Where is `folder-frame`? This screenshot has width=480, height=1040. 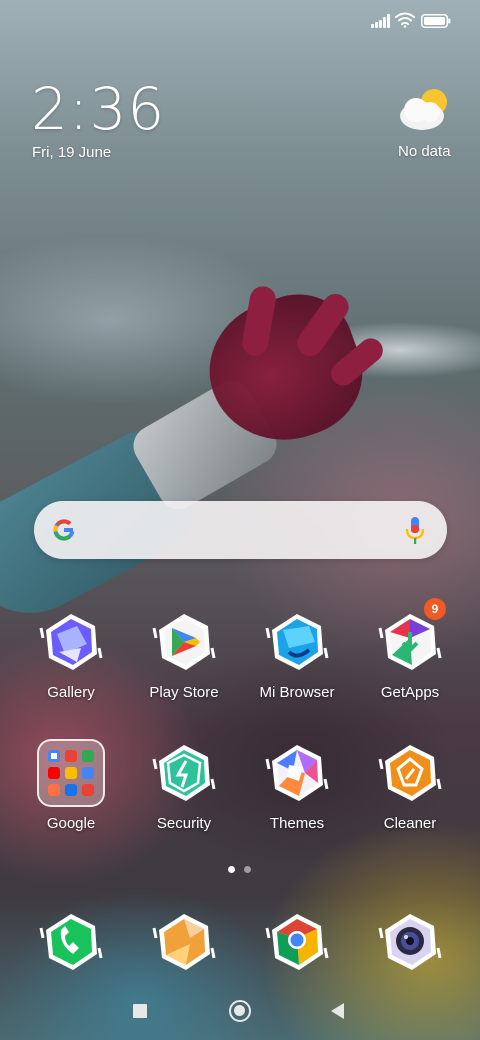 folder-frame is located at coordinates (71, 773).